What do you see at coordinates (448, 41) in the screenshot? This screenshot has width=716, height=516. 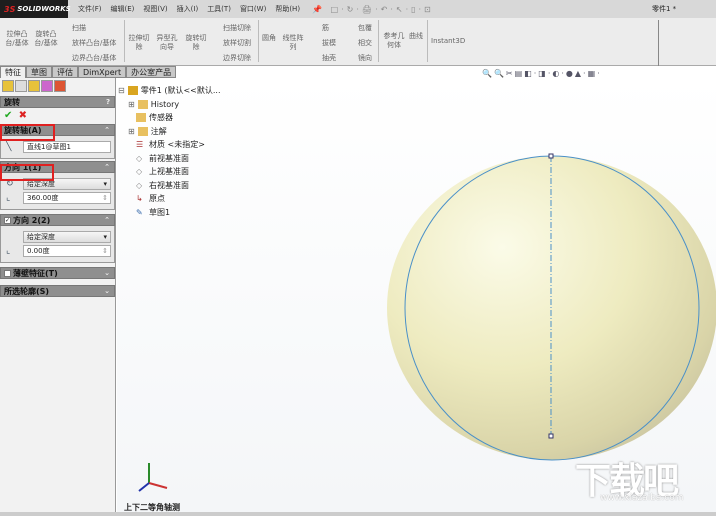 I see `instant3d-button: Instant3D` at bounding box center [448, 41].